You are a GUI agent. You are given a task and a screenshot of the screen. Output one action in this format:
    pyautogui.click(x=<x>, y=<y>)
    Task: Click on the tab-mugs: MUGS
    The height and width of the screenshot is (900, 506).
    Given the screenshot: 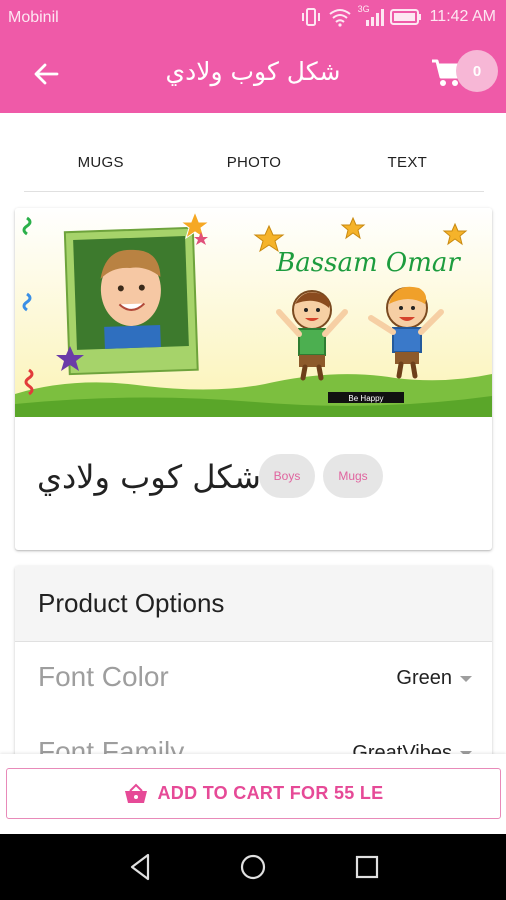 What is the action you would take?
    pyautogui.click(x=100, y=165)
    